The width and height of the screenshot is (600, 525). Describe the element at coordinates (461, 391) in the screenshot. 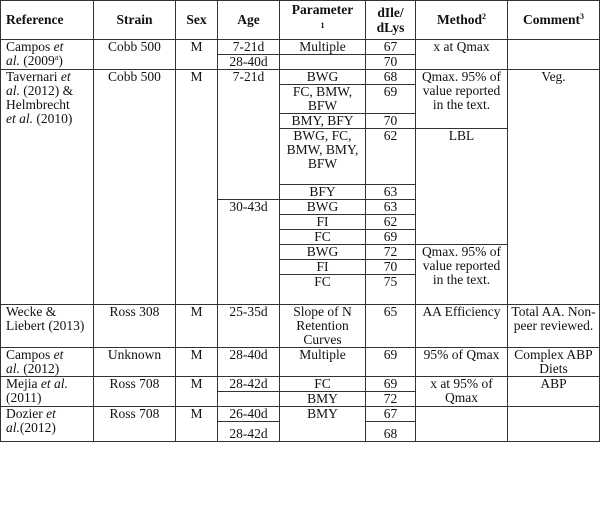

I see `method-cell: x at 95% of Qmax` at that location.